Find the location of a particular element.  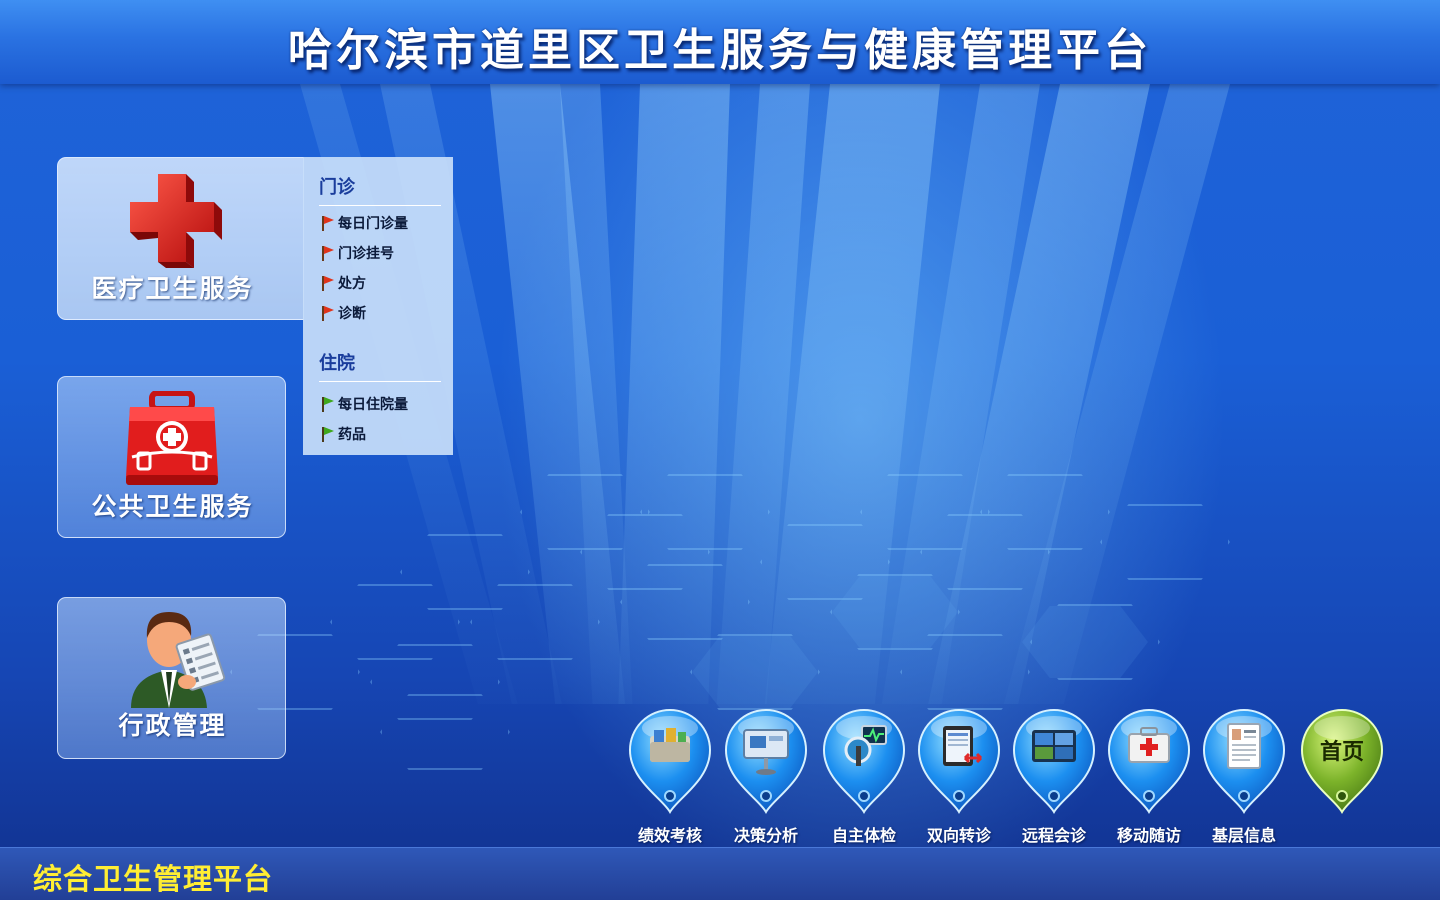

dock-item-label: 双向转诊 is located at coordinates (958, 835).